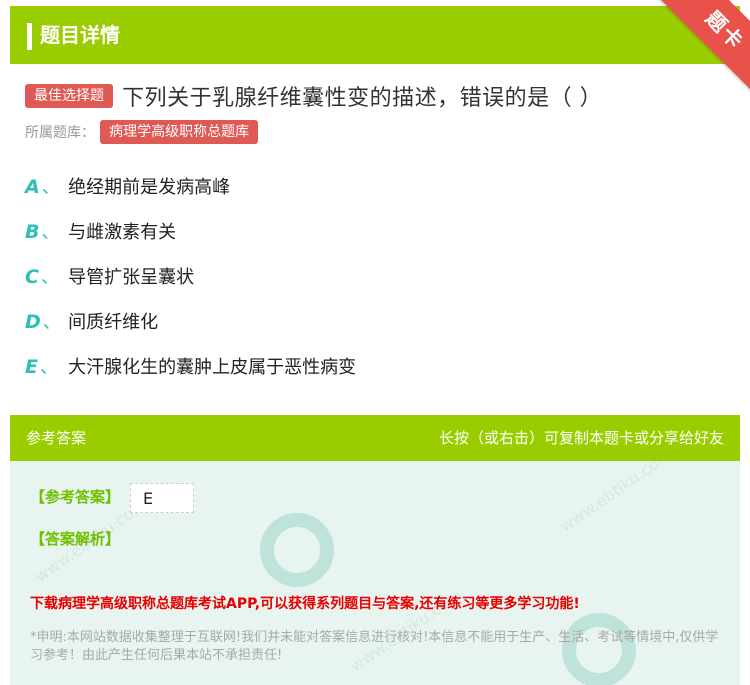  I want to click on option-letter: A、, so click(42, 187).